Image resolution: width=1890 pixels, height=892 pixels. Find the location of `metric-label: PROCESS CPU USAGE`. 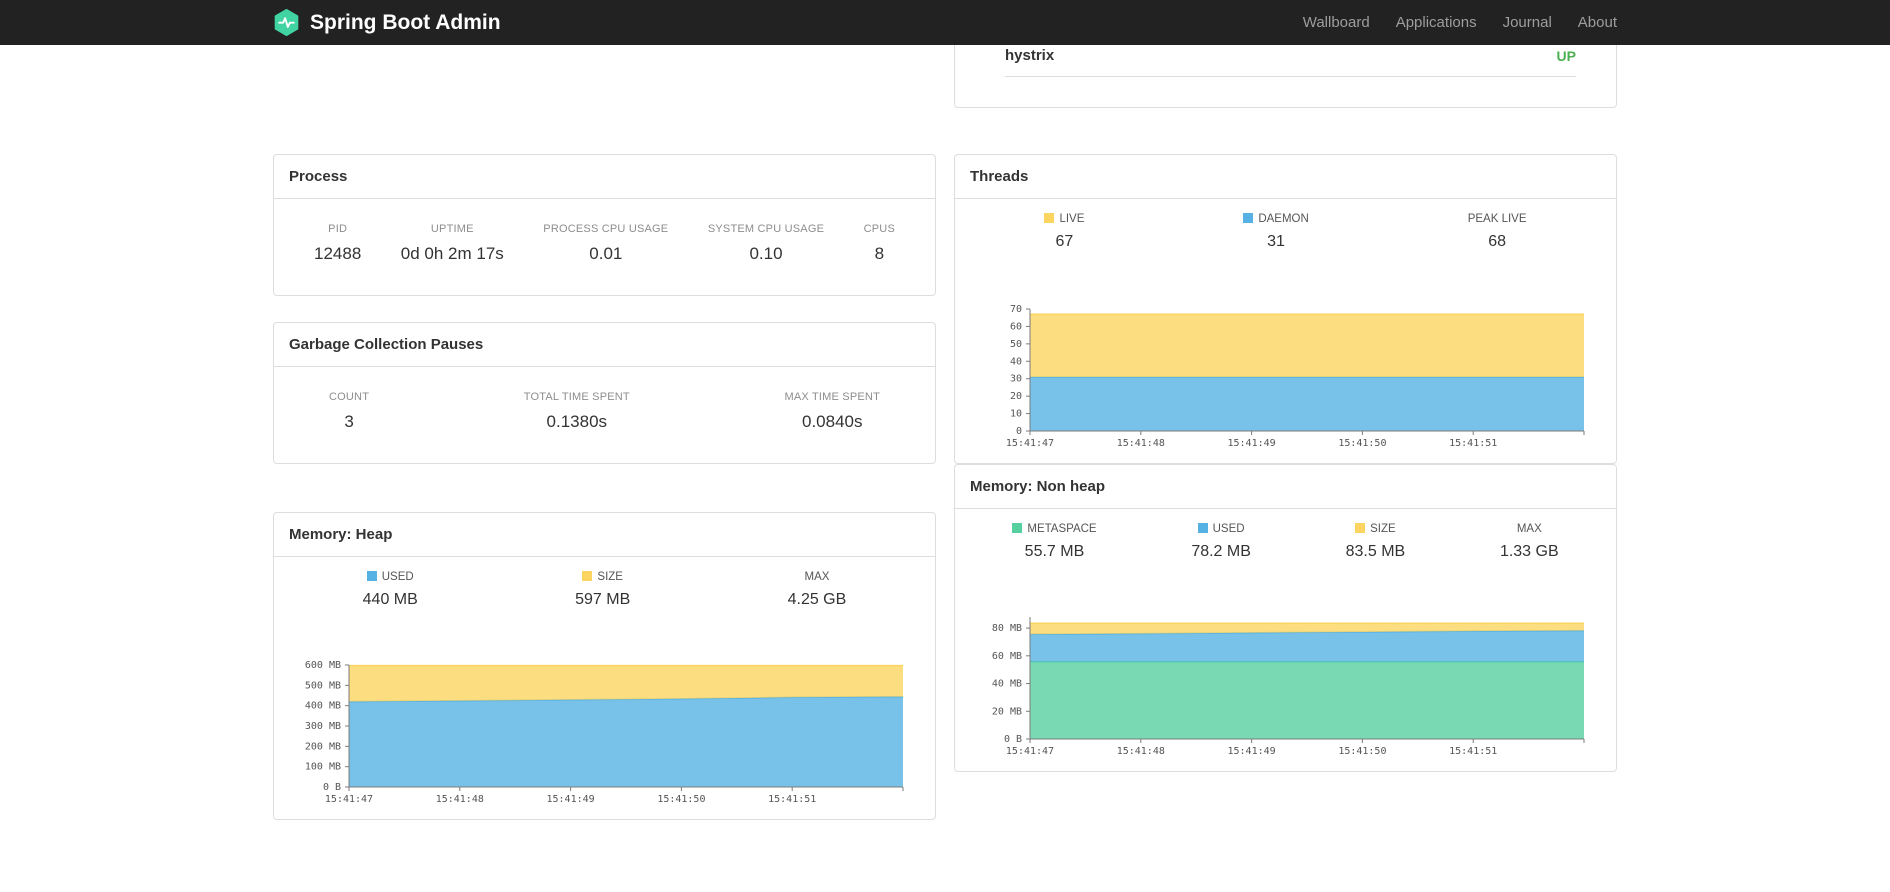

metric-label: PROCESS CPU USAGE is located at coordinates (606, 229).